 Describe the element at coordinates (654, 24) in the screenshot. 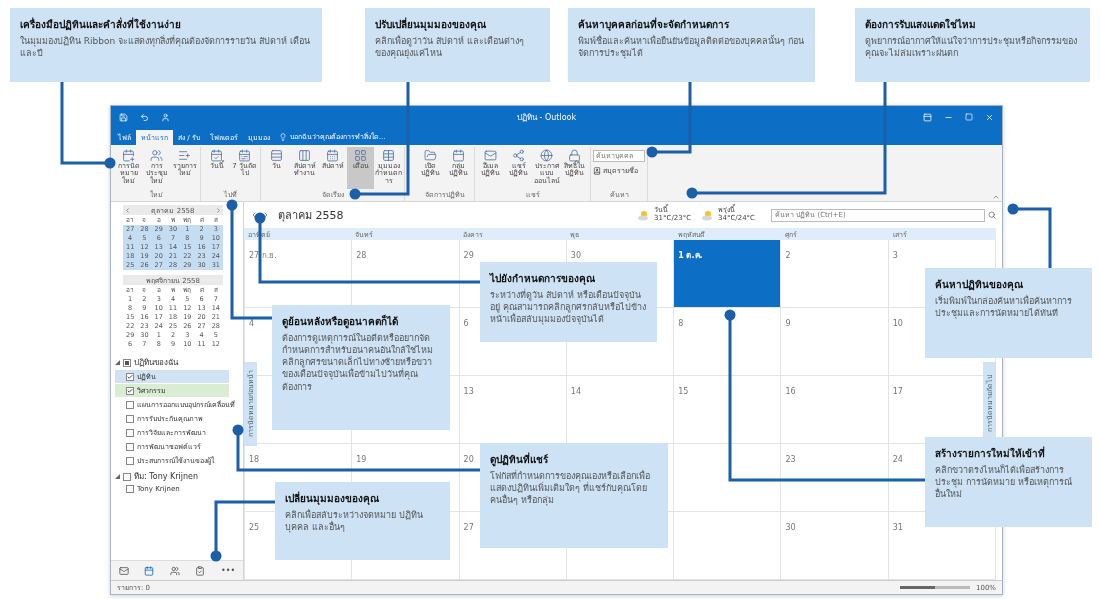

I see `callout-title: ค้นหาบุคคลก่อนที่จะจัดกำหนดการ` at that location.